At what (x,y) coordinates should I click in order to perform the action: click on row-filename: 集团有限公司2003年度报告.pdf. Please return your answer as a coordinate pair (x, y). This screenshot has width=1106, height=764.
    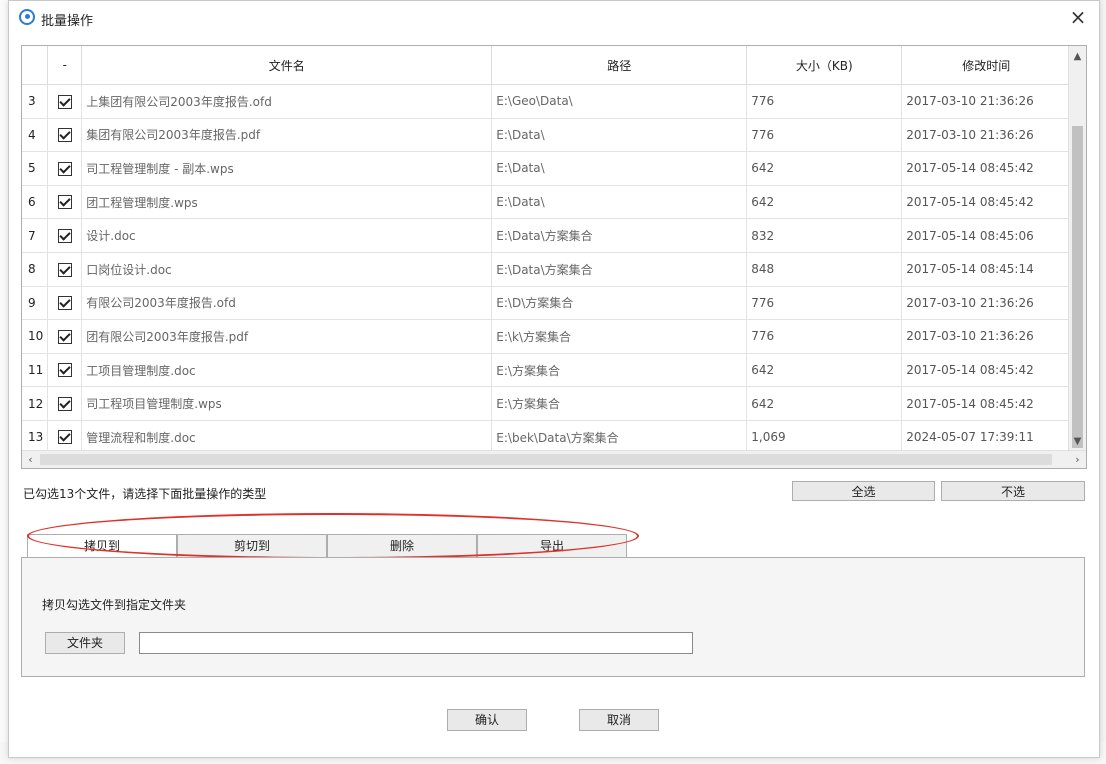
    Looking at the image, I should click on (287, 135).